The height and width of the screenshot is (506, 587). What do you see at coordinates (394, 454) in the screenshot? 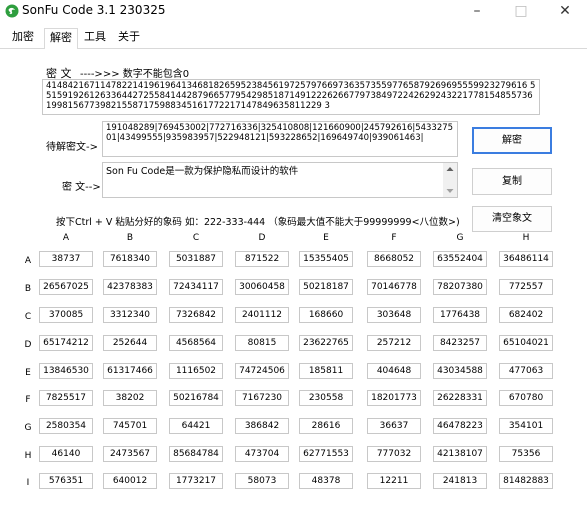
I see `code-cell: 777032` at bounding box center [394, 454].